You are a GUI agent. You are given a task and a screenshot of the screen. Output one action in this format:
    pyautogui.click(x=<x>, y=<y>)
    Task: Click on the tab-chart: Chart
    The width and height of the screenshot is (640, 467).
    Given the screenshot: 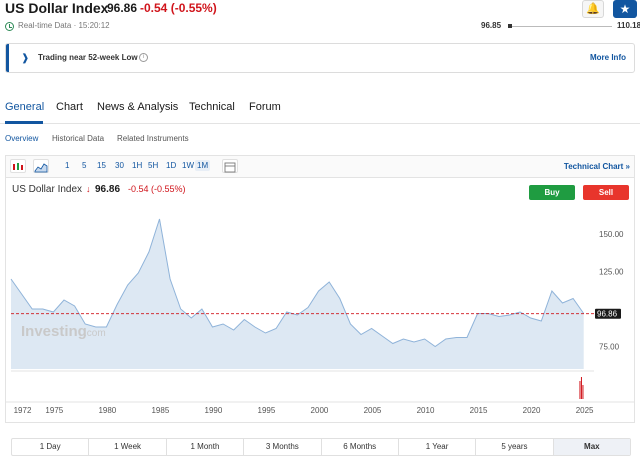 What is the action you would take?
    pyautogui.click(x=69, y=107)
    